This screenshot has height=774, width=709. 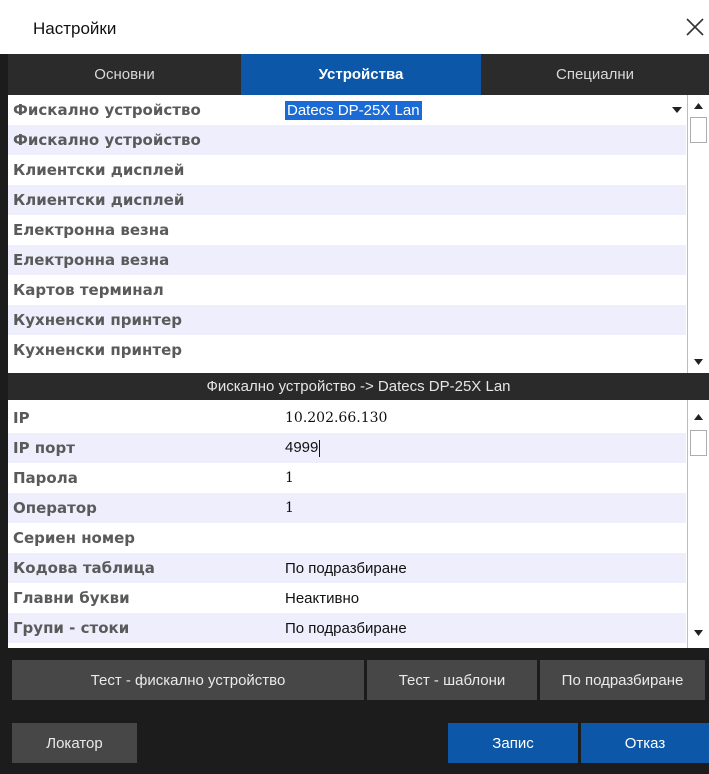 I want to click on port-field: 4999, so click(x=303, y=448).